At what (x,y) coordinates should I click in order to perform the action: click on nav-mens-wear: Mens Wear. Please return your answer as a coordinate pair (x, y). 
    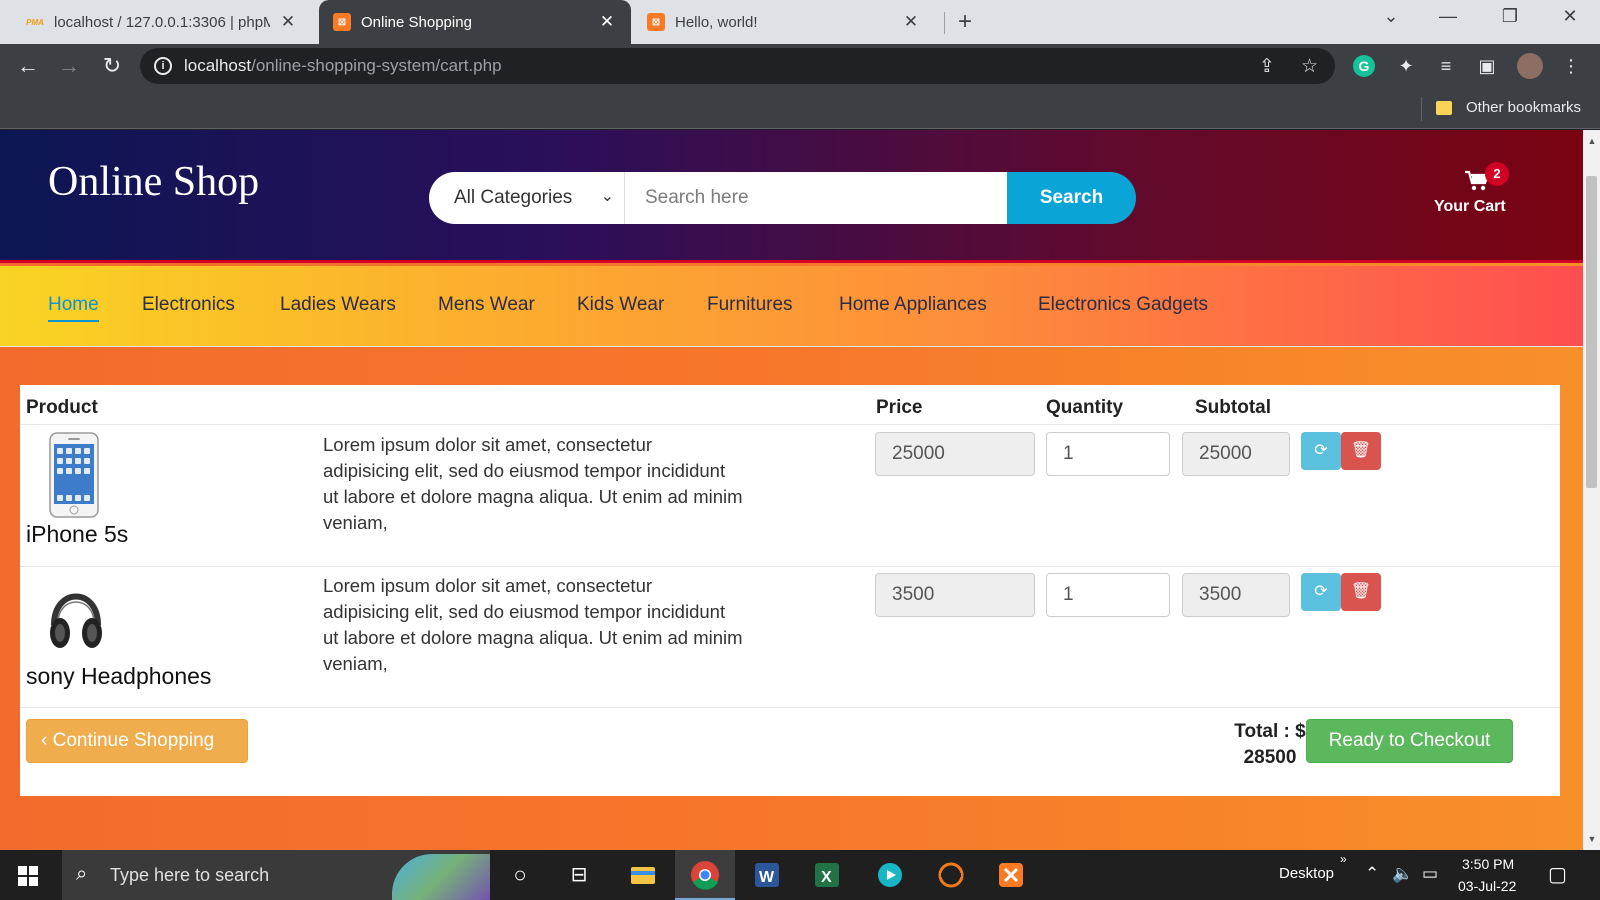
    Looking at the image, I should click on (486, 305).